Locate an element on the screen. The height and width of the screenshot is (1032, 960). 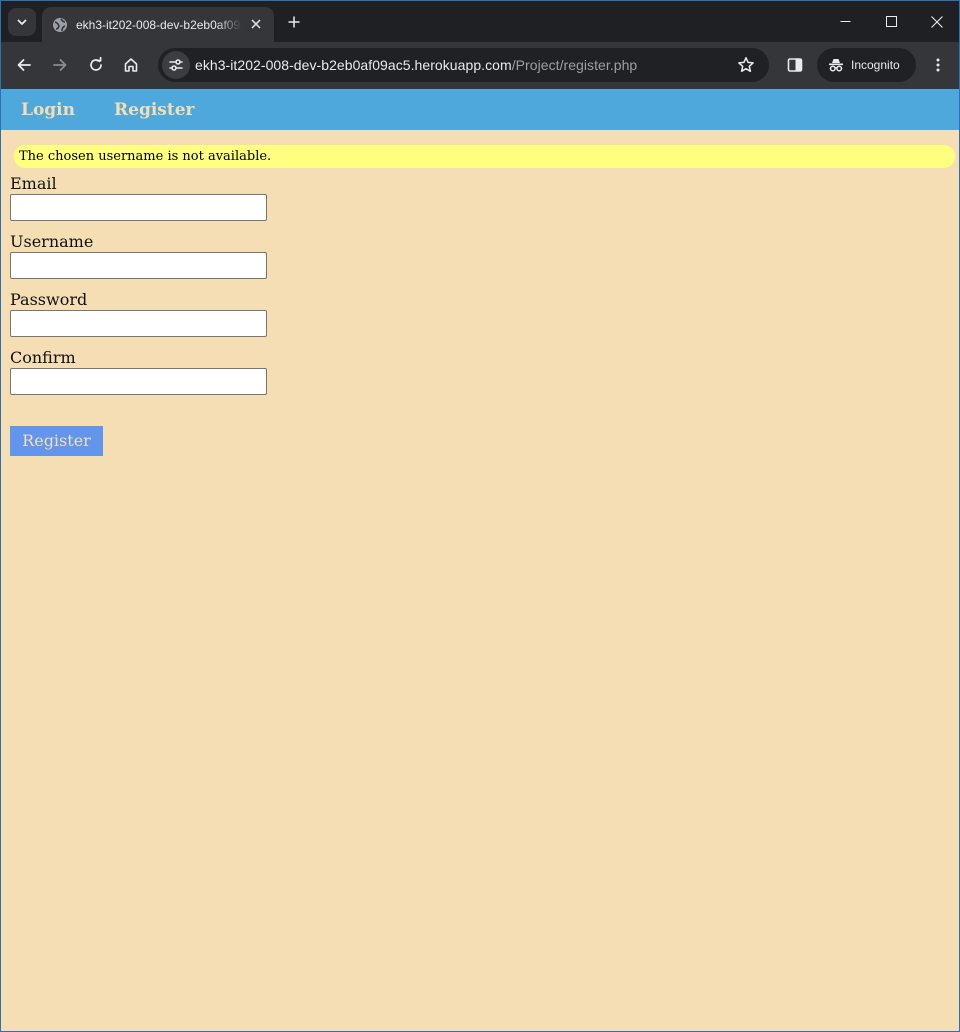
maximize-button is located at coordinates (891, 21).